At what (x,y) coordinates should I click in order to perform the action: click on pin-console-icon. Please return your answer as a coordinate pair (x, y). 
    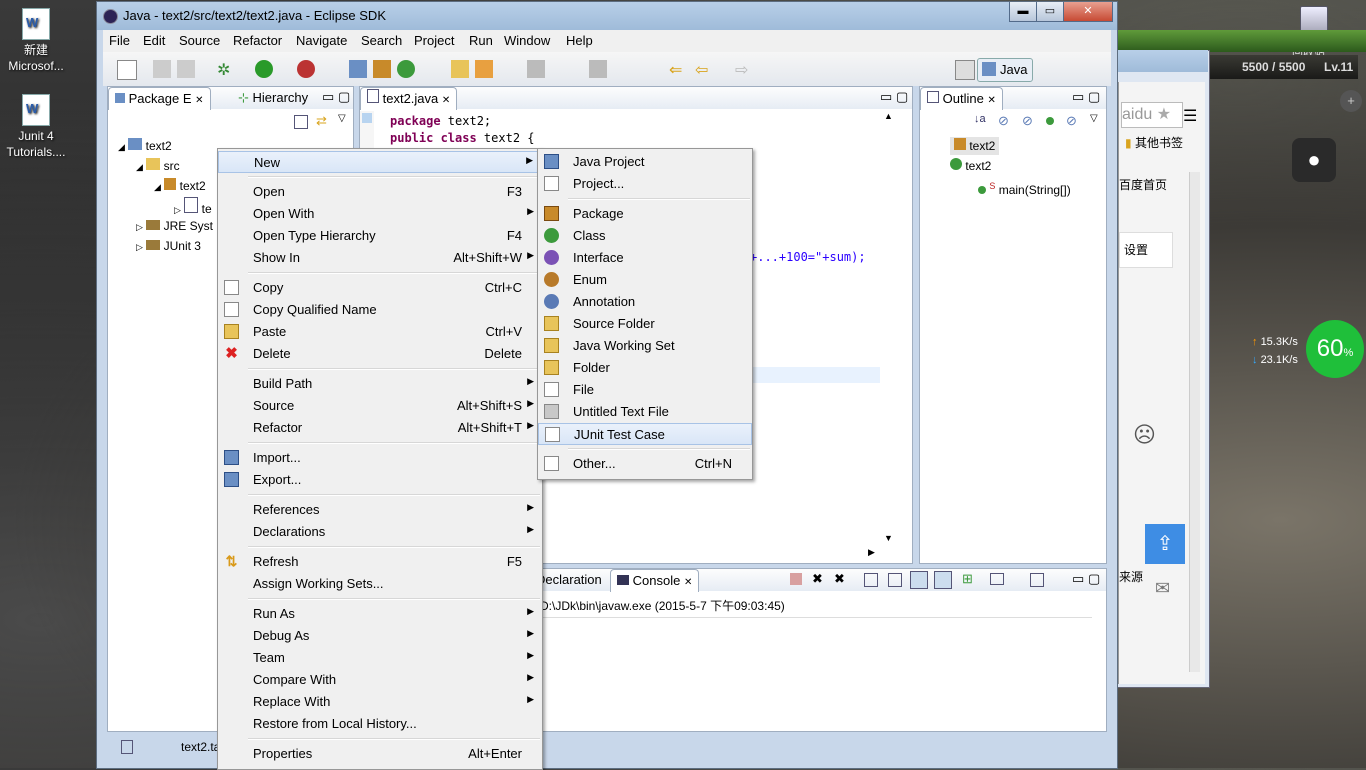
    Looking at the image, I should click on (943, 580).